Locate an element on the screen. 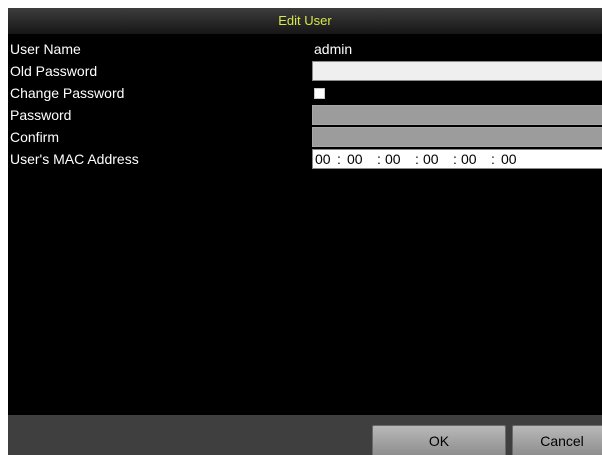  mac-address-field: 00 : 00 : 00 is located at coordinates (457, 159).